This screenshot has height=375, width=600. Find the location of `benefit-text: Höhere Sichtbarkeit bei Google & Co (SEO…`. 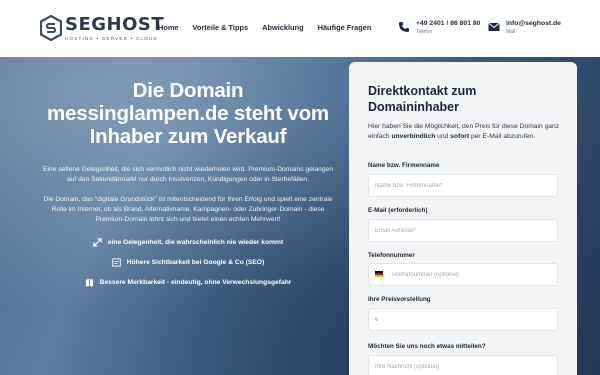

benefit-text: Höhere Sichtbarkeit bei Google & Co (SEO… is located at coordinates (195, 262).